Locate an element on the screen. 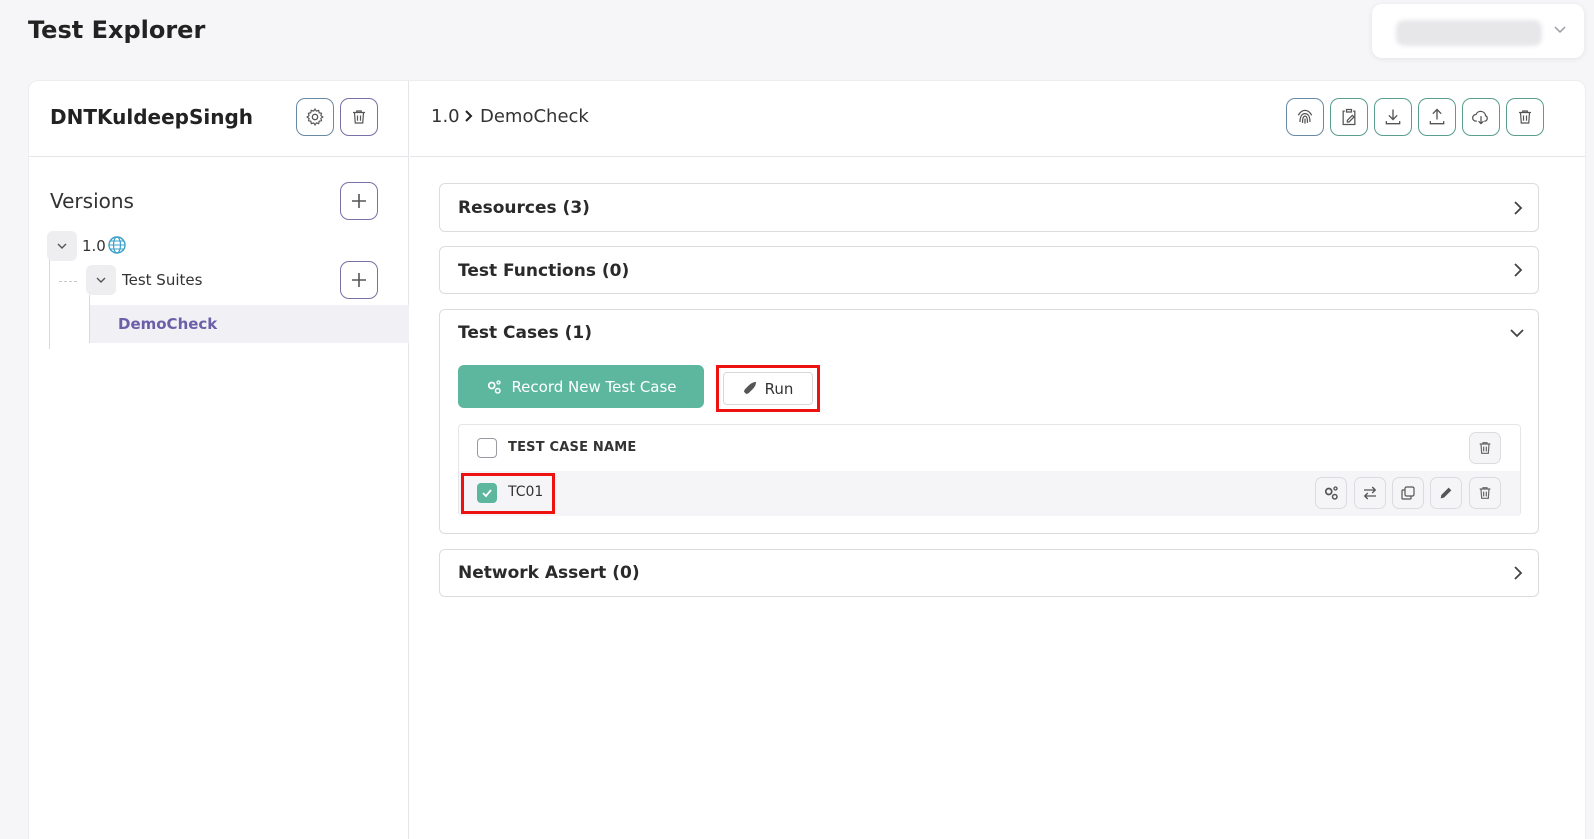  project-header: DNTKuldeepSingh is located at coordinates (218, 119).